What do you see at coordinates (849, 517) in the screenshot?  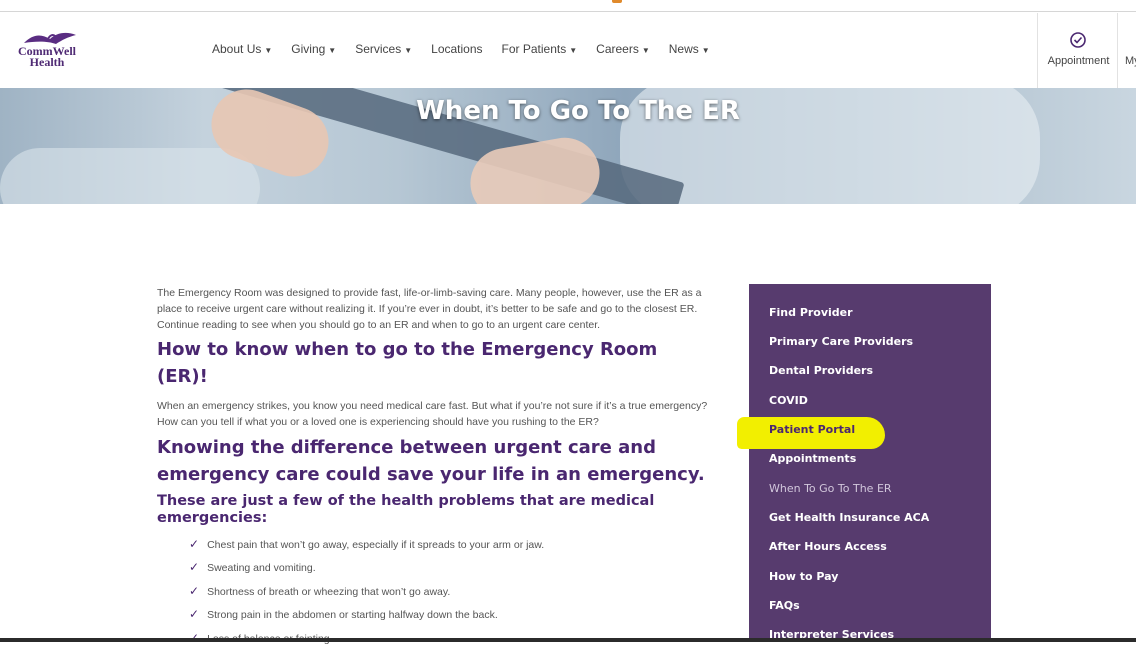 I see `sidebar-item-health-insurance: Get Health Insurance ACA` at bounding box center [849, 517].